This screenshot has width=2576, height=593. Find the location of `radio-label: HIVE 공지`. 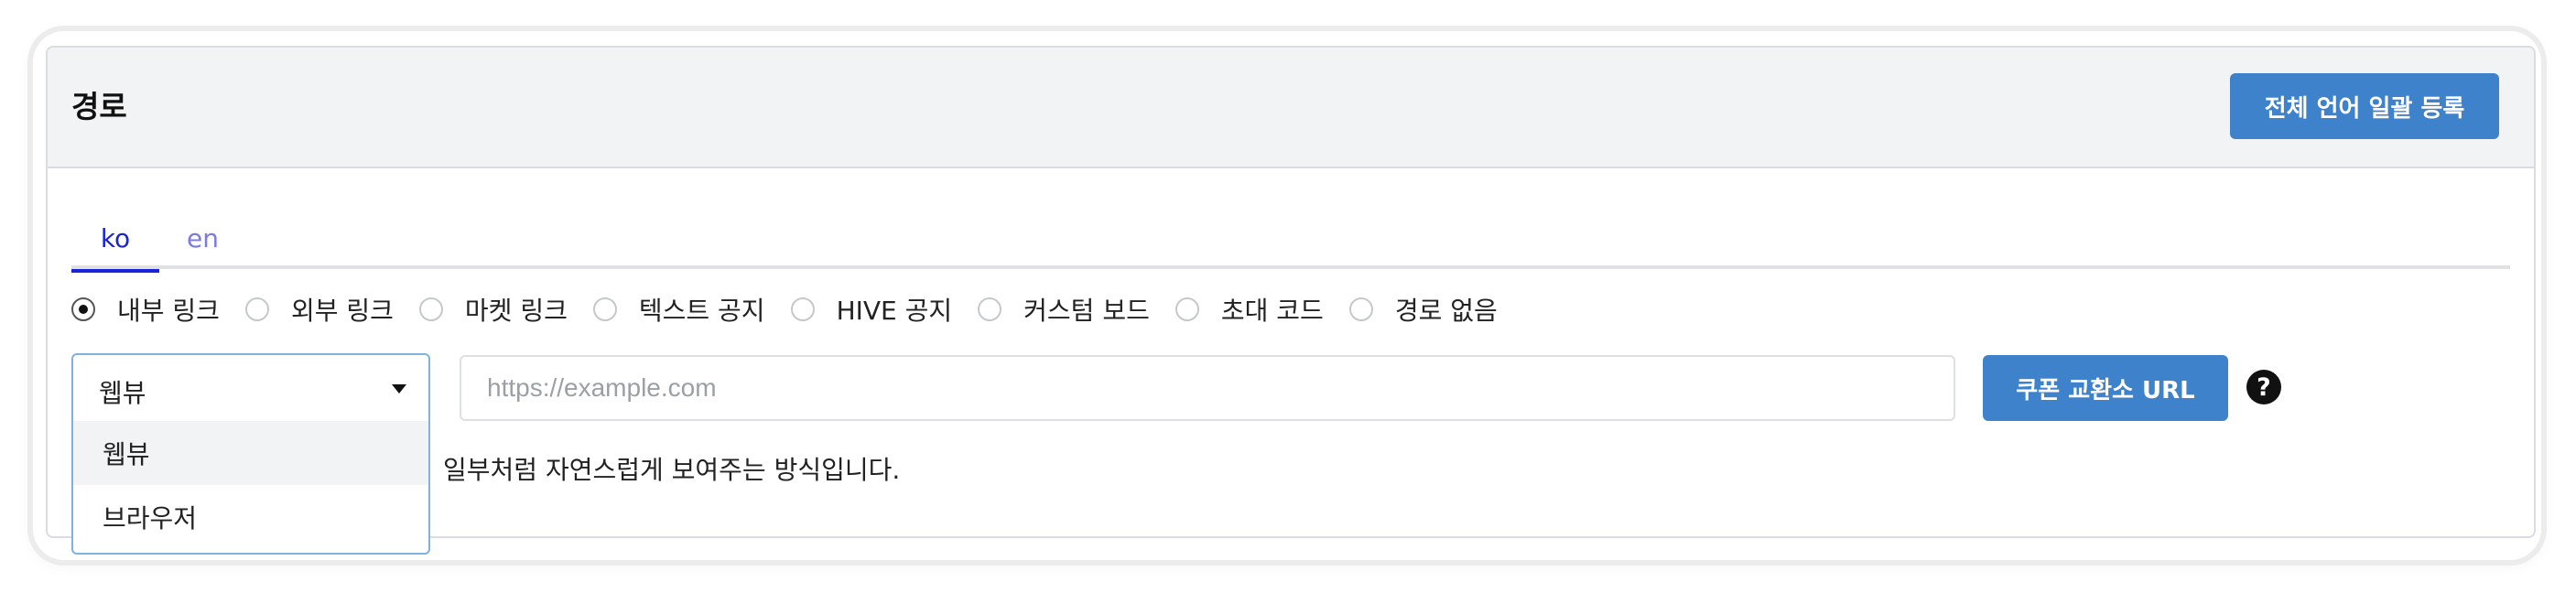

radio-label: HIVE 공지 is located at coordinates (895, 311).